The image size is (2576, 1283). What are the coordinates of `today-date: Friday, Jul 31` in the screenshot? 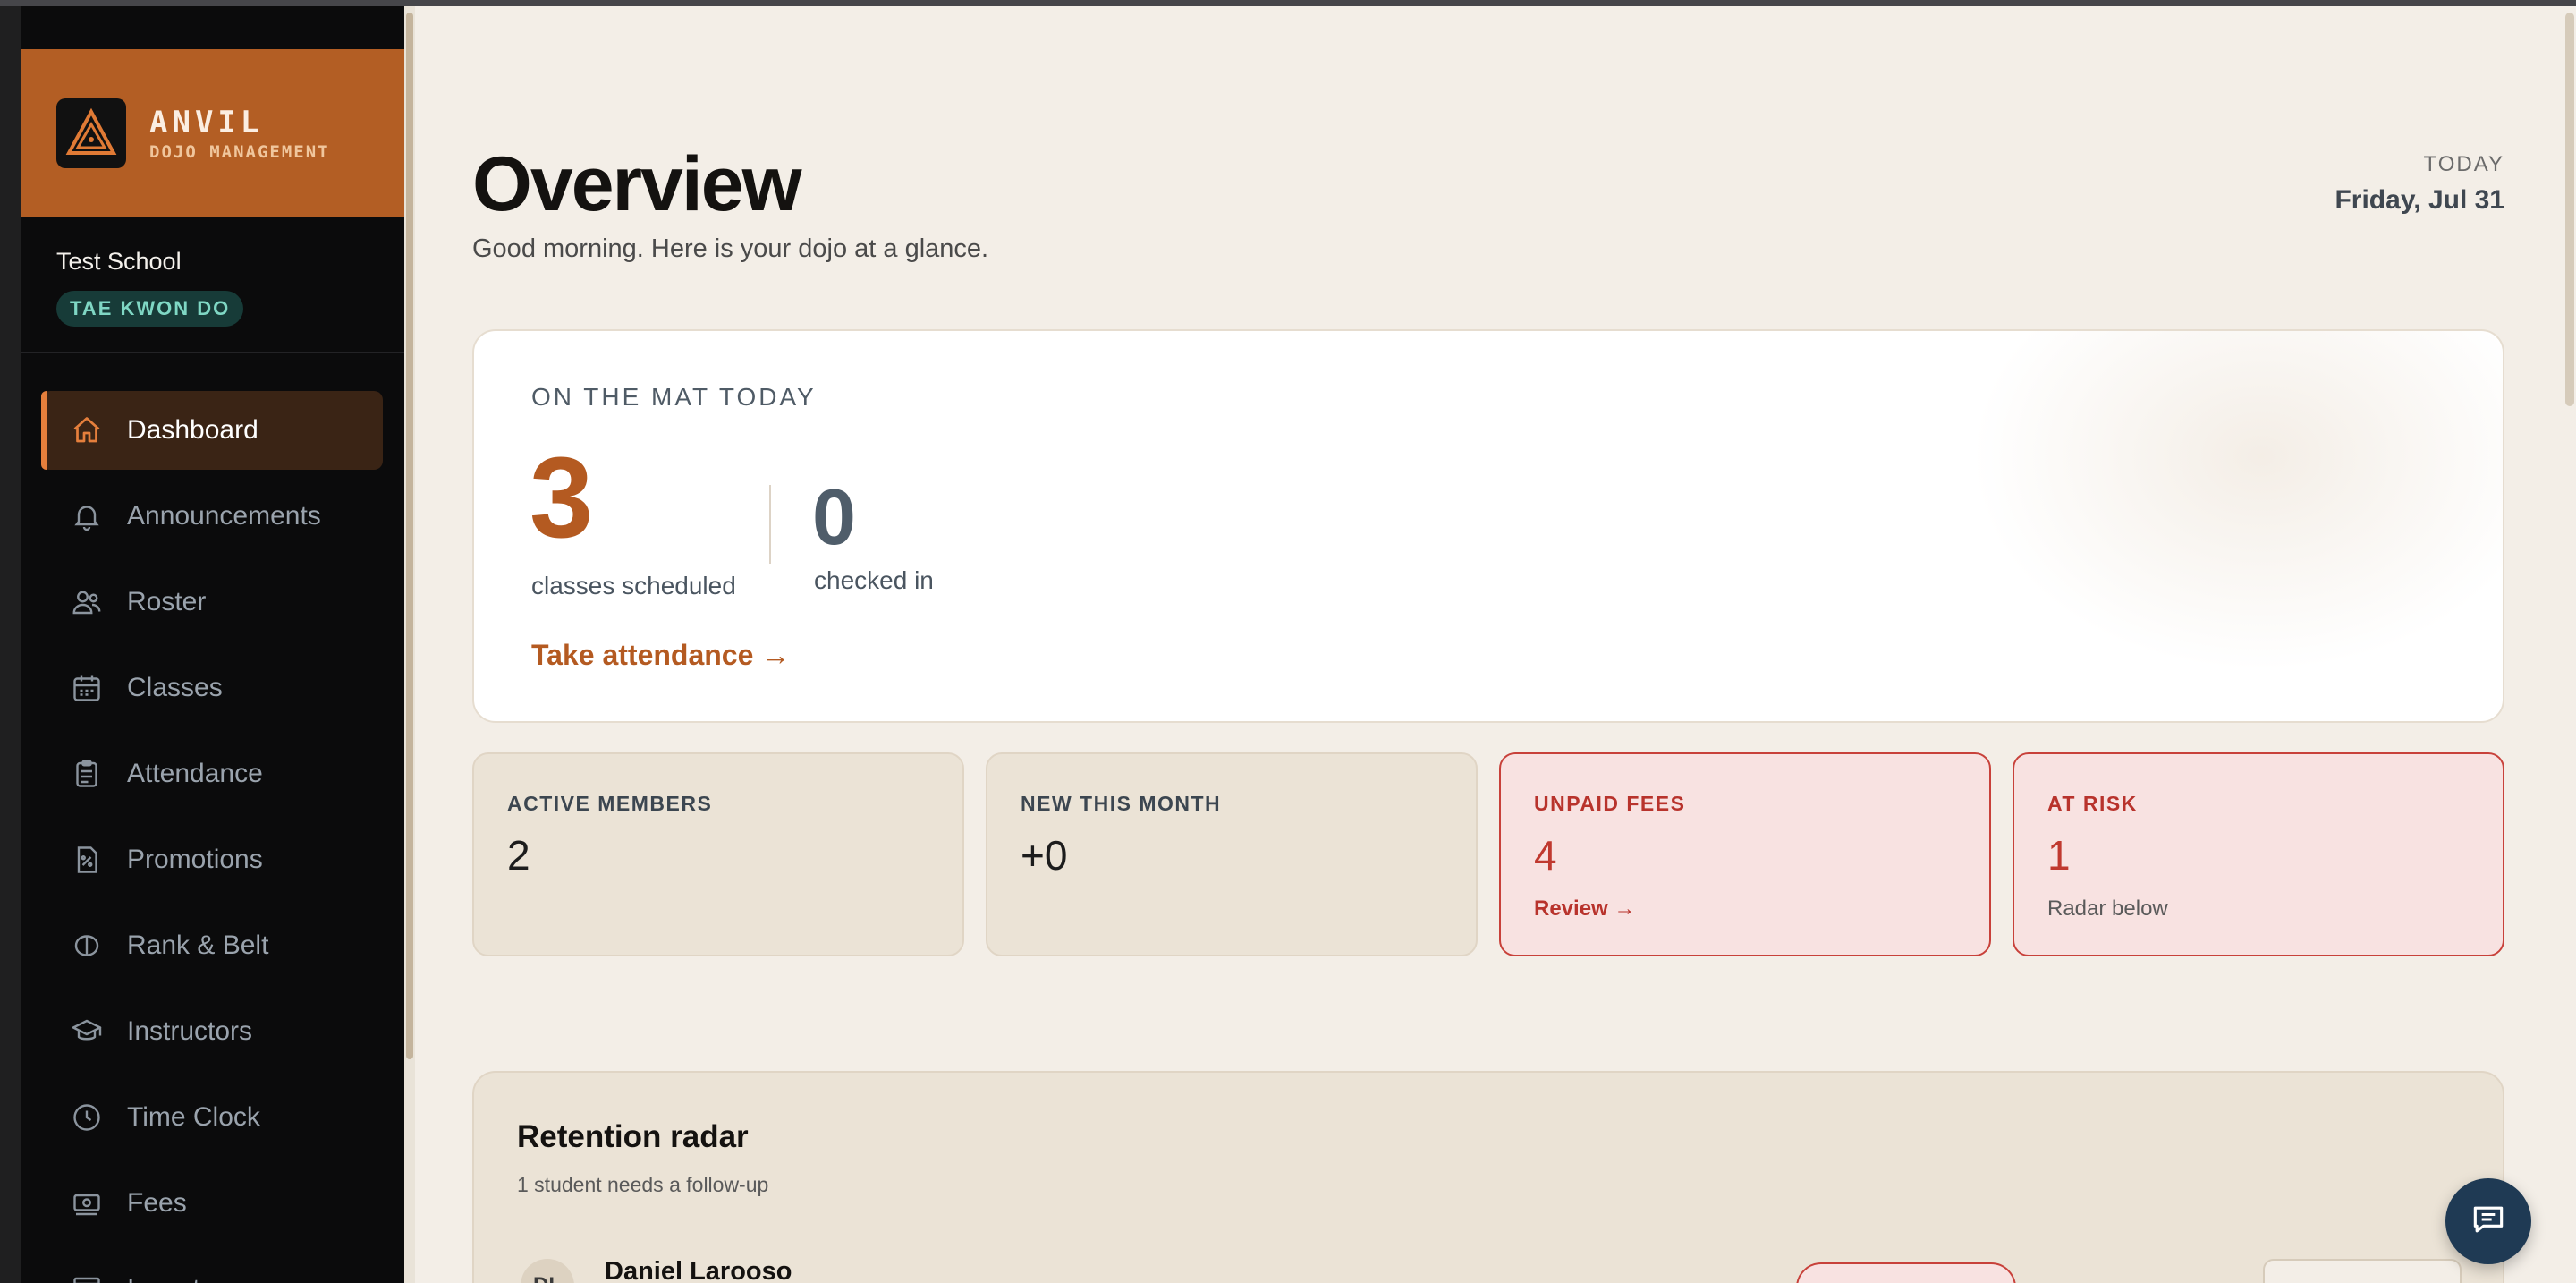 It's located at (2419, 200).